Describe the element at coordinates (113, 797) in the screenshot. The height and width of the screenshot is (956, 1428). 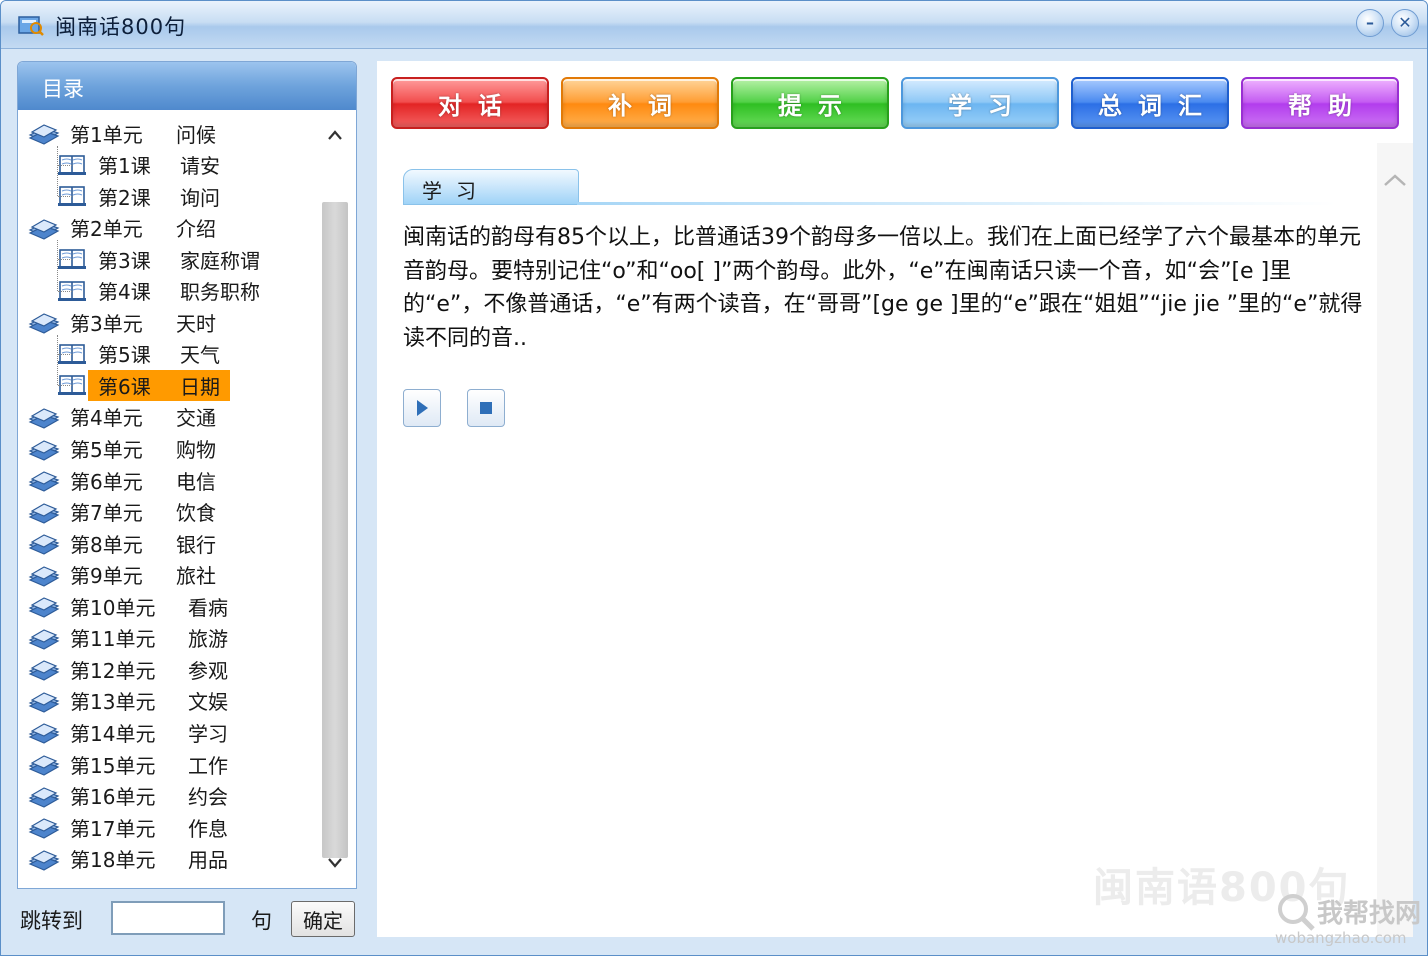
I see `tree-item-number: 第16单元` at that location.